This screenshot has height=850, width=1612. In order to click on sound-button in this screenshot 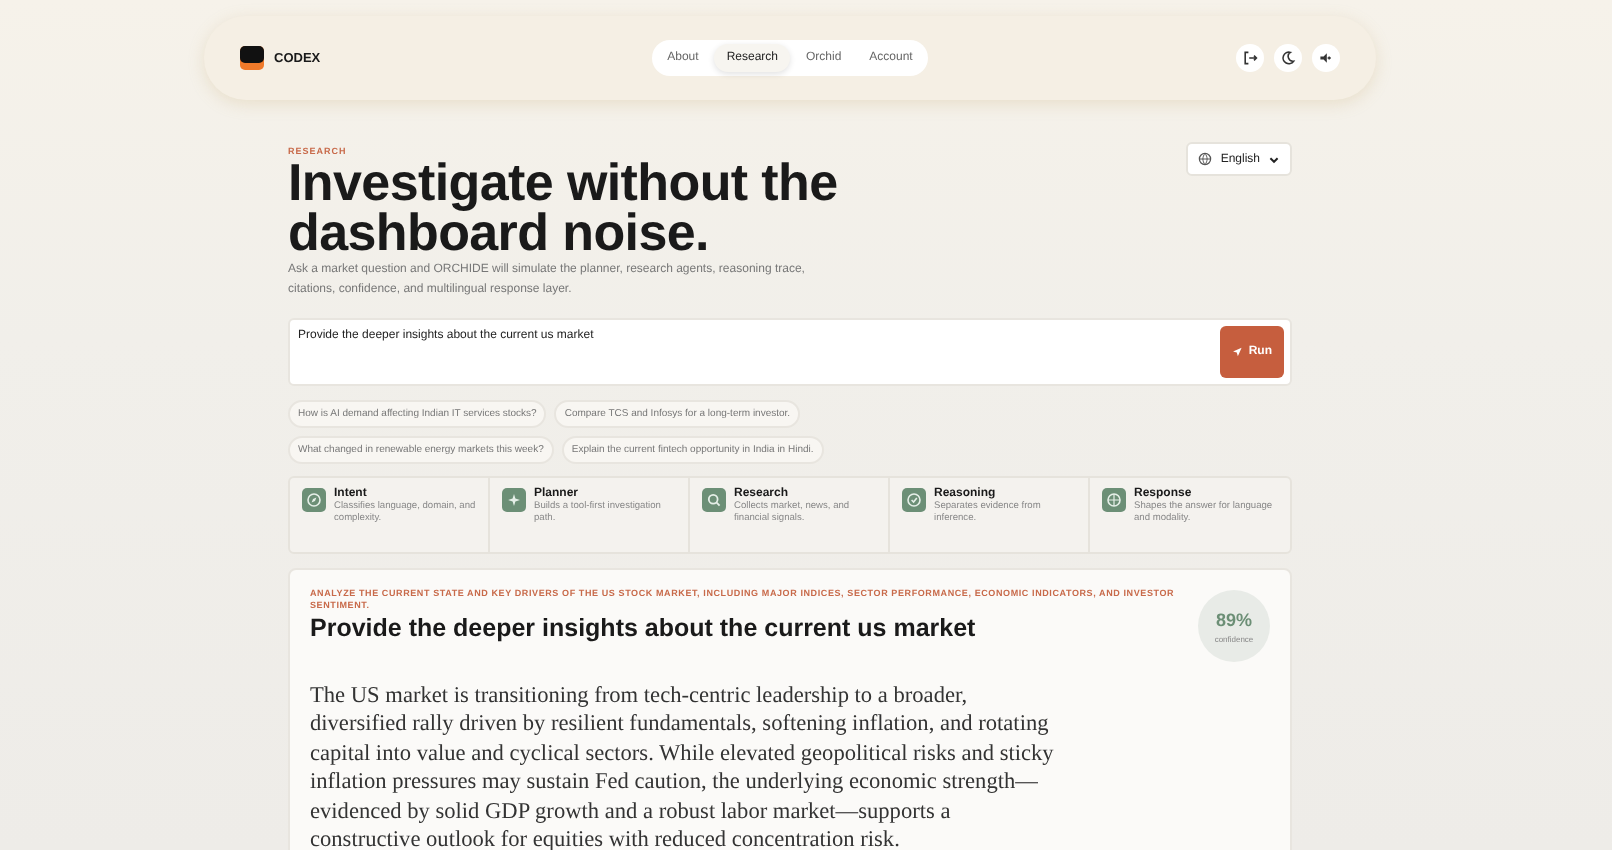, I will do `click(1325, 58)`.